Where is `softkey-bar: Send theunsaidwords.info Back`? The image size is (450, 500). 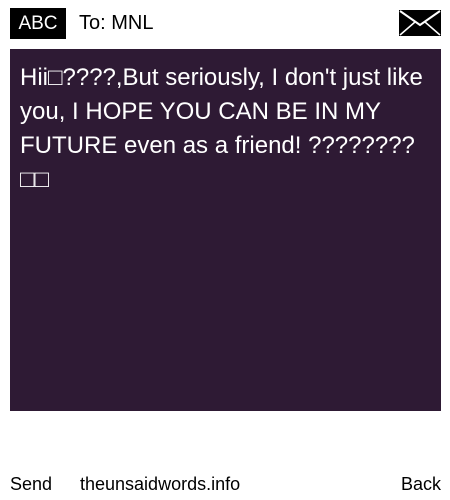 softkey-bar: Send theunsaidwords.info Back is located at coordinates (225, 484).